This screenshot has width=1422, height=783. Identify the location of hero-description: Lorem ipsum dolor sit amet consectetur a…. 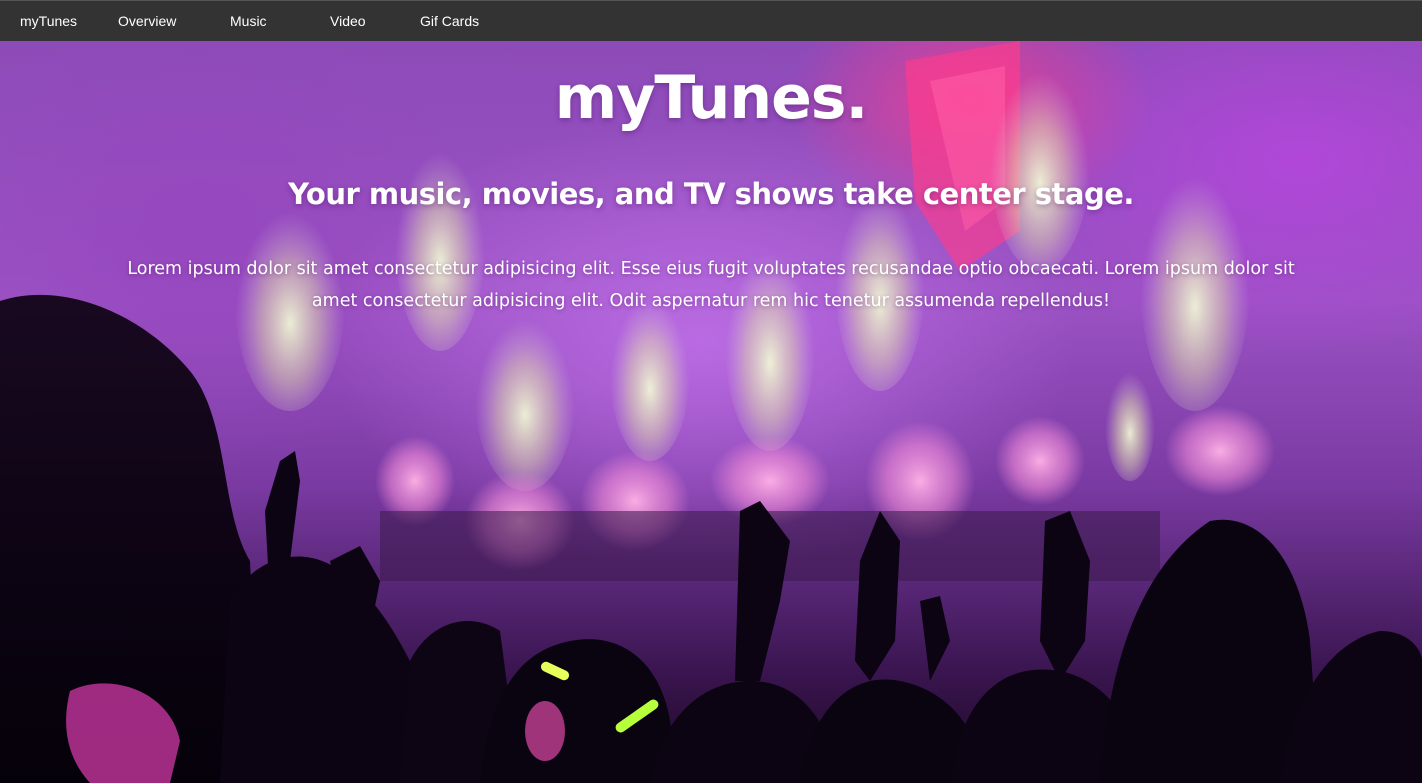
(711, 285).